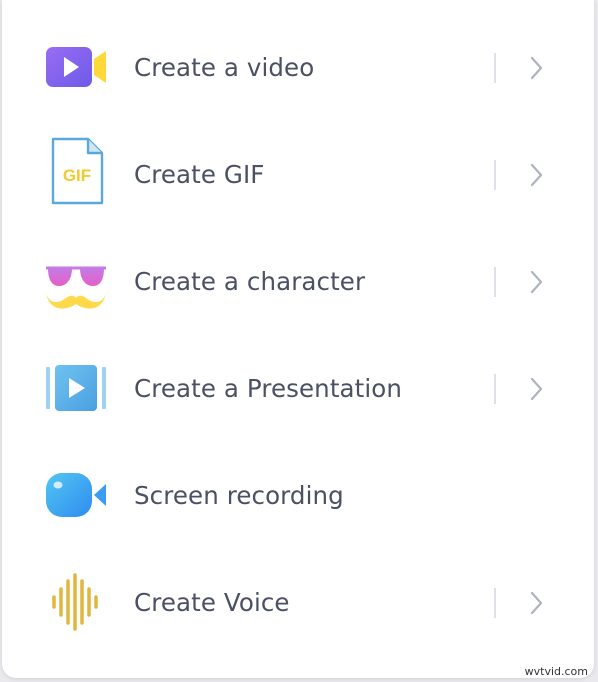 Image resolution: width=598 pixels, height=682 pixels. What do you see at coordinates (239, 495) in the screenshot?
I see `menu-item-label: Screen recording` at bounding box center [239, 495].